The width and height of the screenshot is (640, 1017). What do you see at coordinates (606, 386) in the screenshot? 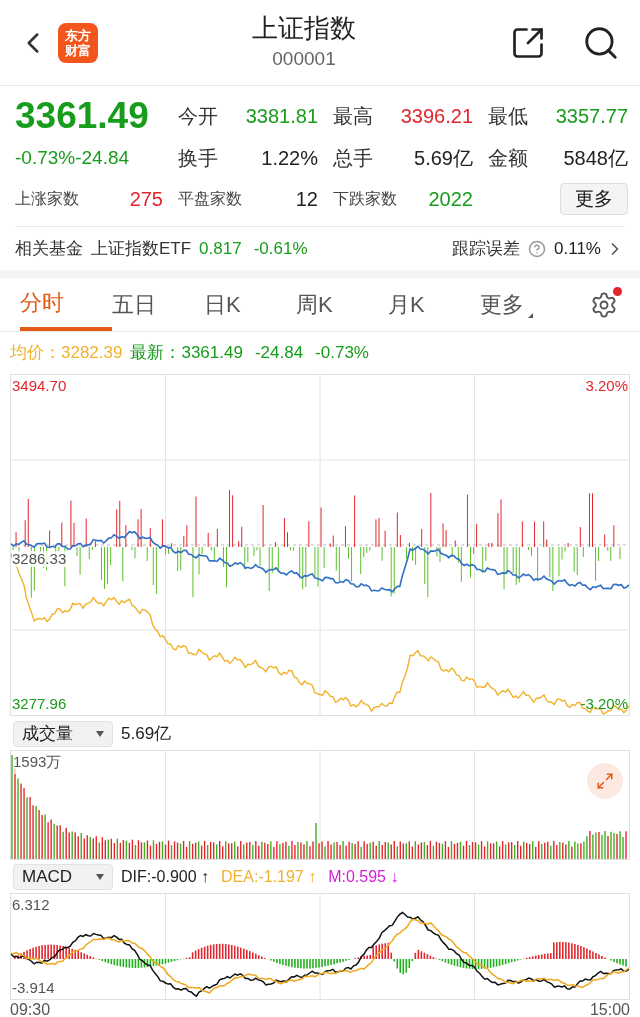
I see `axis-max-percent: 3.20%` at bounding box center [606, 386].